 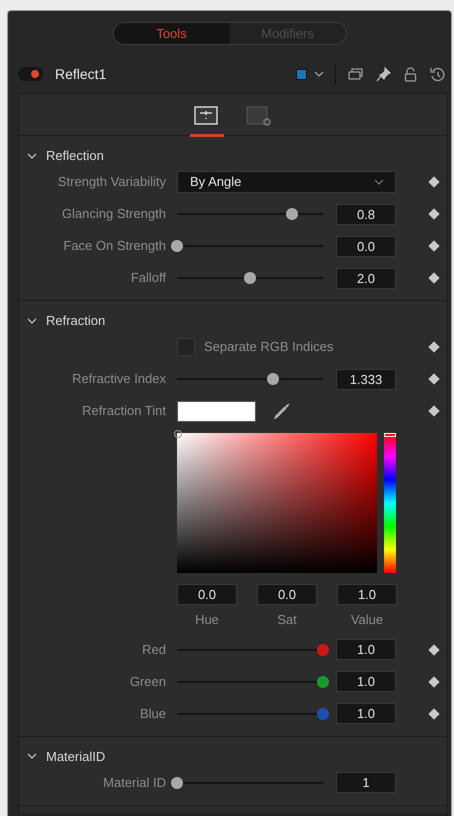 I want to click on field-label: Hue, so click(x=207, y=620).